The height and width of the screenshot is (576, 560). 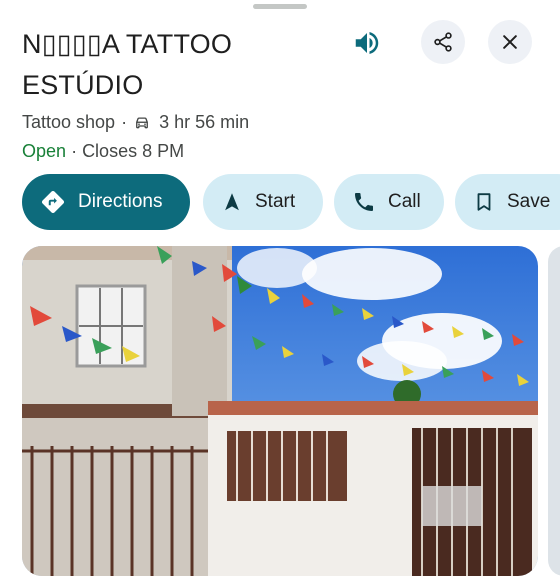 I want to click on share-button, so click(x=443, y=42).